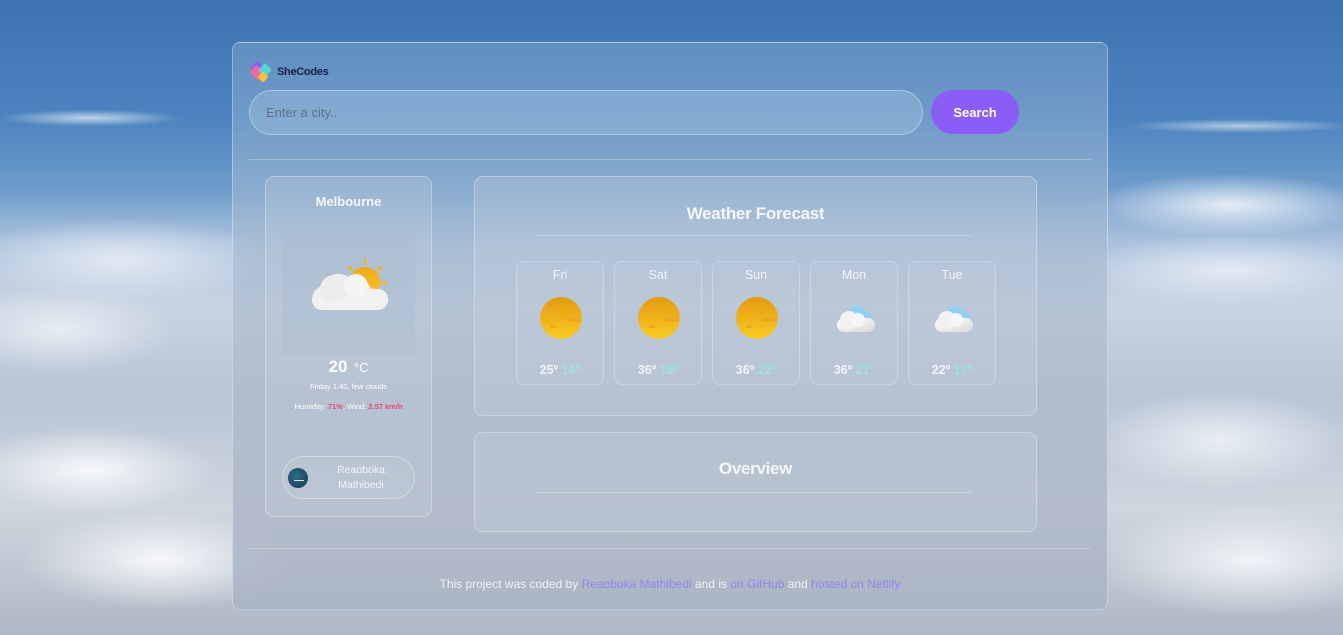 This screenshot has height=635, width=1343. I want to click on footer-divider, so click(670, 548).